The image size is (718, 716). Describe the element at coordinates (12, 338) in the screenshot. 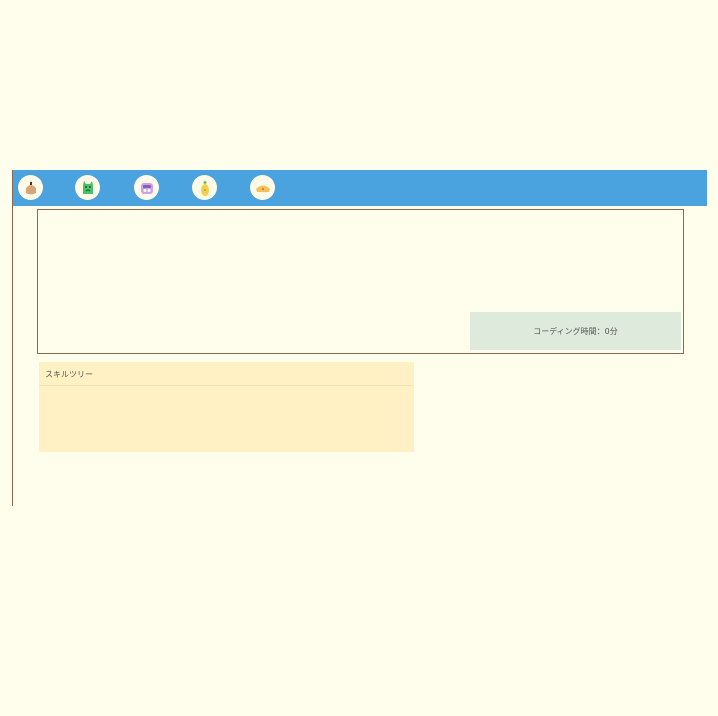

I see `left-divider` at that location.